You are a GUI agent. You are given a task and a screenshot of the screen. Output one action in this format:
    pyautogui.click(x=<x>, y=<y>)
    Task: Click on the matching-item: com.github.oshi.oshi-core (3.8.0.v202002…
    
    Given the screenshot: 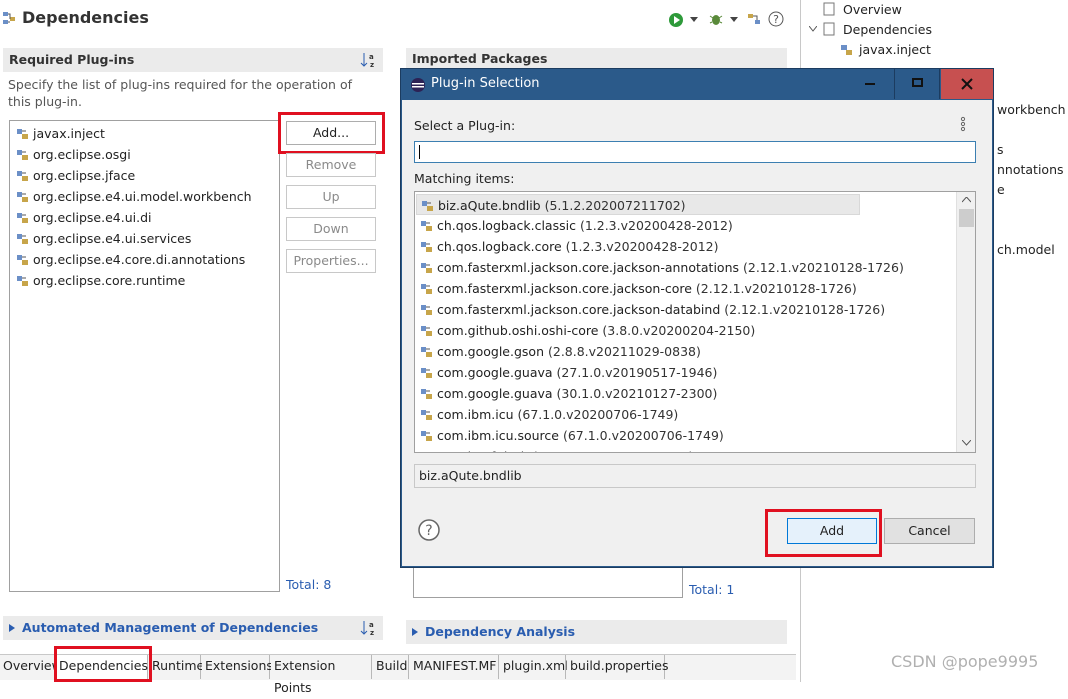 What is the action you would take?
    pyautogui.click(x=695, y=330)
    